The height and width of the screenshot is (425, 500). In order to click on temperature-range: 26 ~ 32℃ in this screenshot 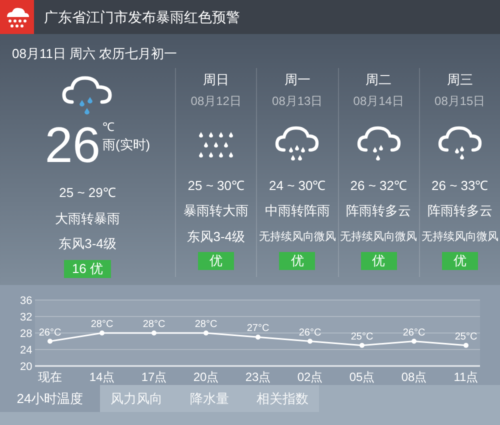, I will do `click(378, 185)`.